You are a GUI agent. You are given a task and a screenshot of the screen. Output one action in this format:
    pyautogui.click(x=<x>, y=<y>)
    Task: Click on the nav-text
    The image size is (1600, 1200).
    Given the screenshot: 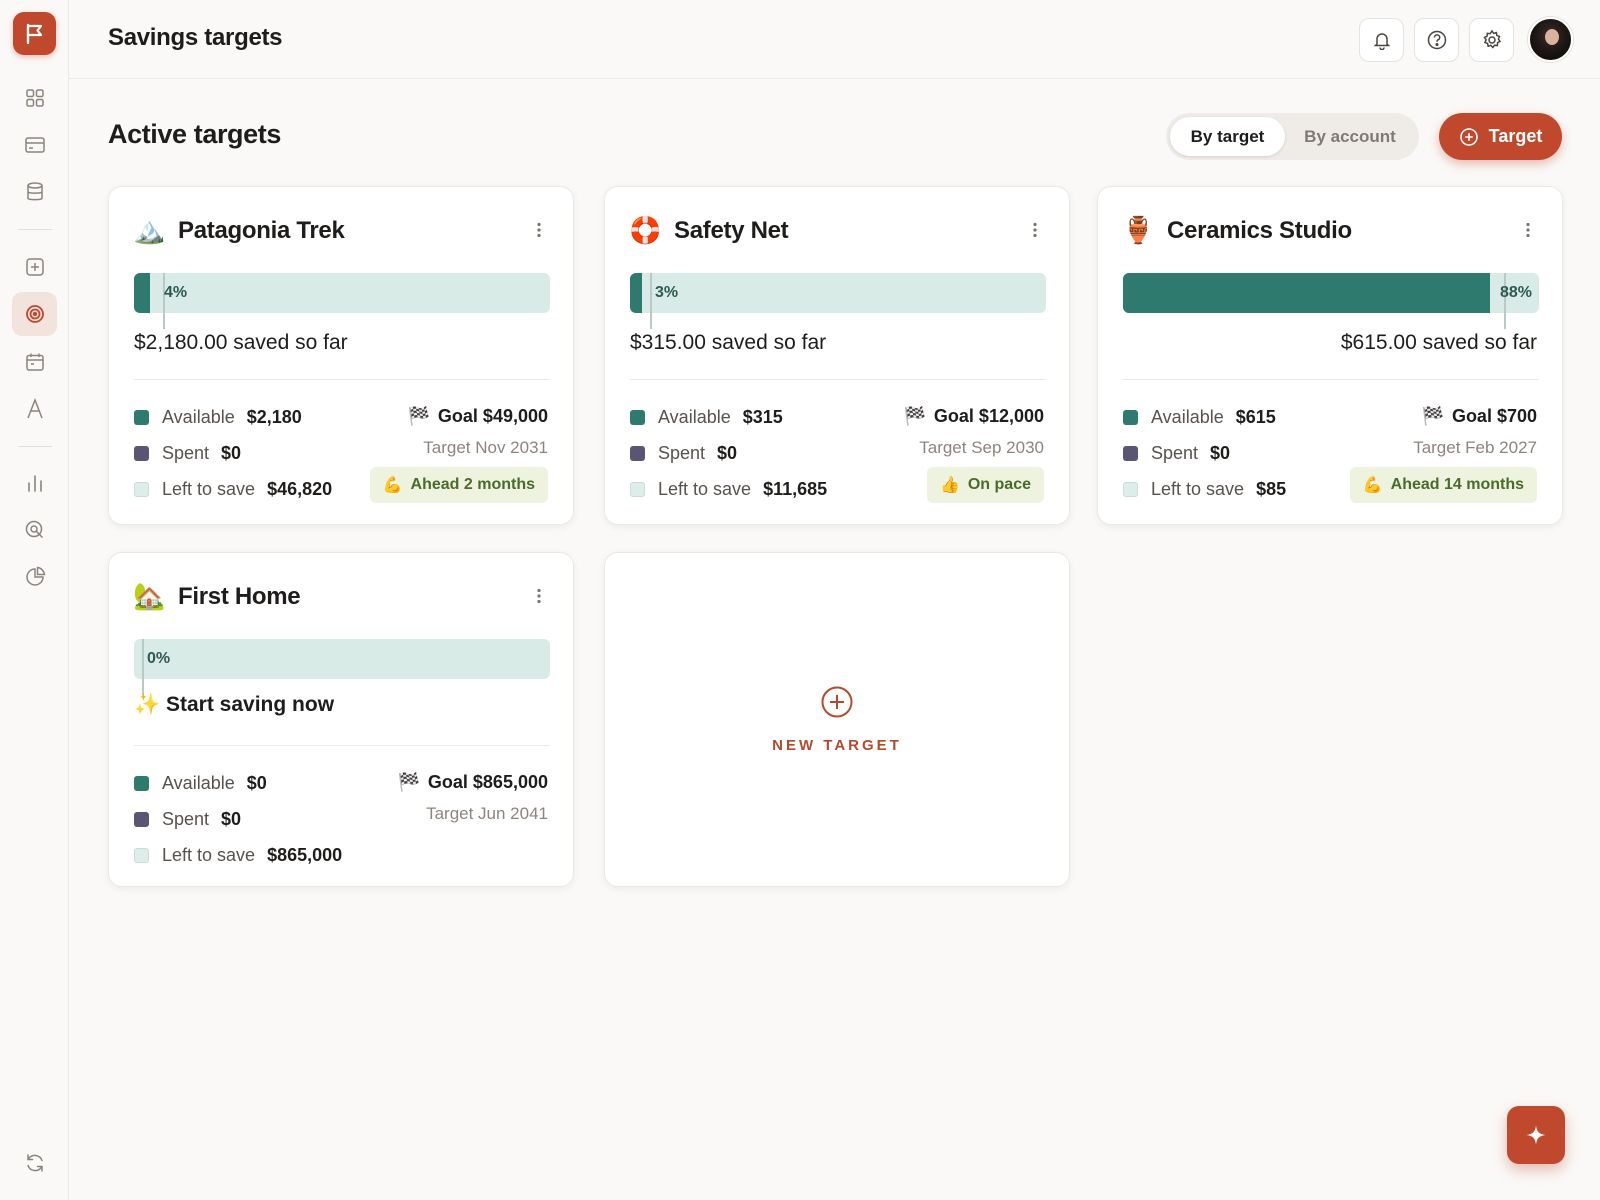 What is the action you would take?
    pyautogui.click(x=34, y=409)
    